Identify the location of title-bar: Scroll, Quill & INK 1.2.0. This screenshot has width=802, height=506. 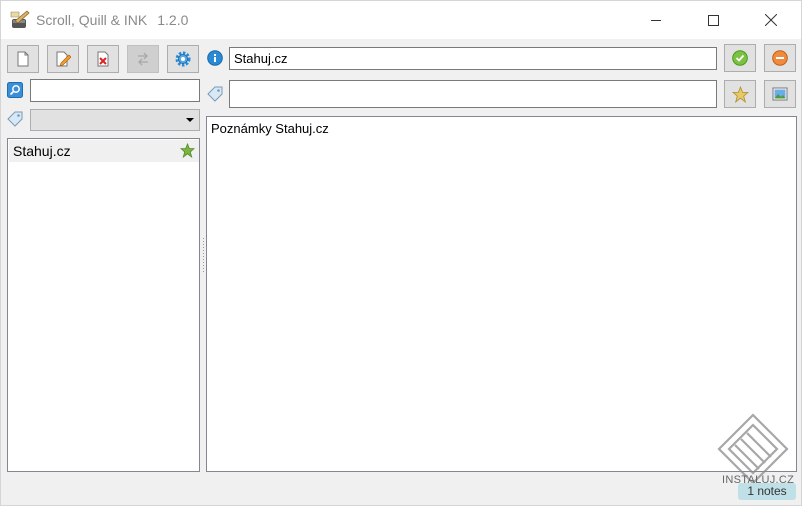
(401, 20).